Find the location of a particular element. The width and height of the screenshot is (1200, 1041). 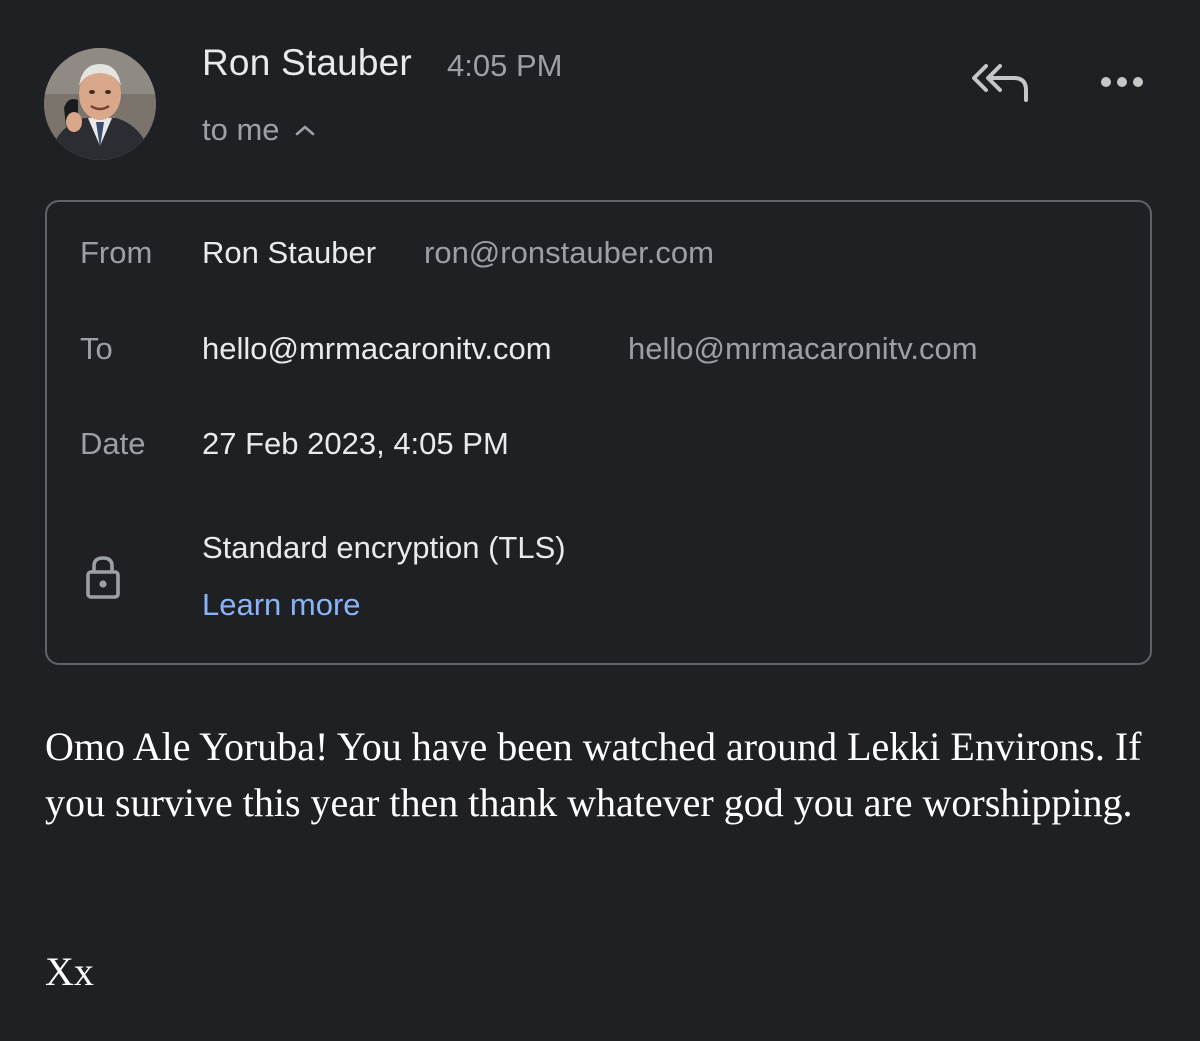

recipient-toggle: to me is located at coordinates (259, 130).